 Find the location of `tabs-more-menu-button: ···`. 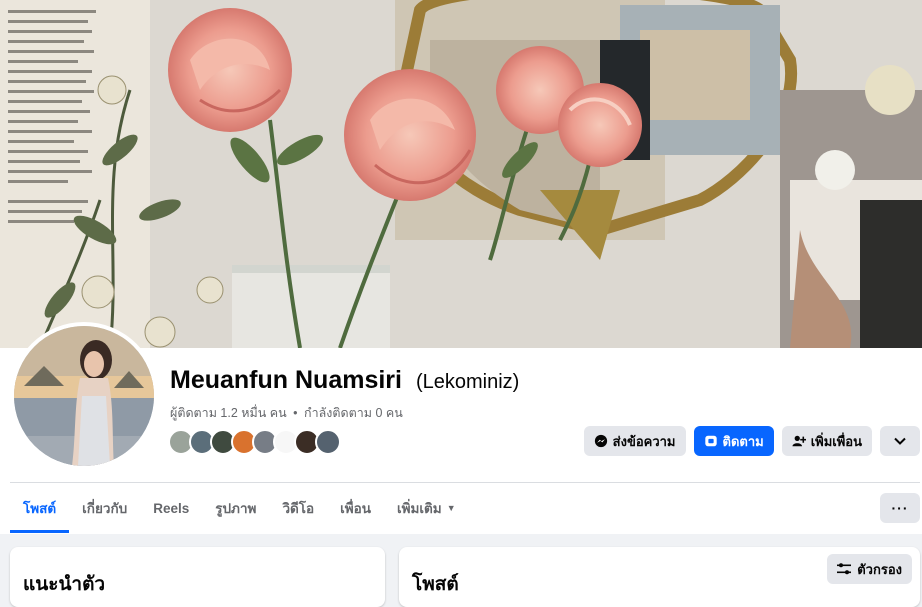

tabs-more-menu-button: ··· is located at coordinates (900, 508).